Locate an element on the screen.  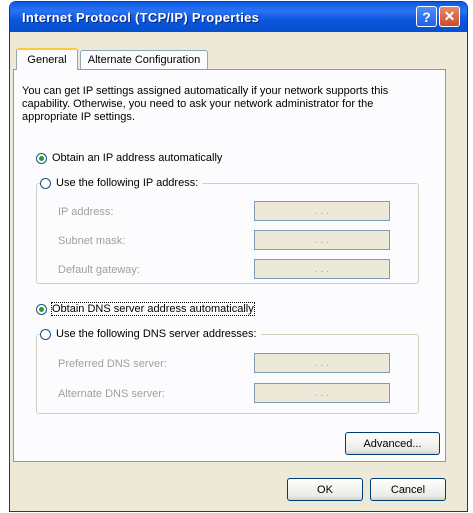
radio-use-following-ip: Use the following IP address: is located at coordinates (121, 183).